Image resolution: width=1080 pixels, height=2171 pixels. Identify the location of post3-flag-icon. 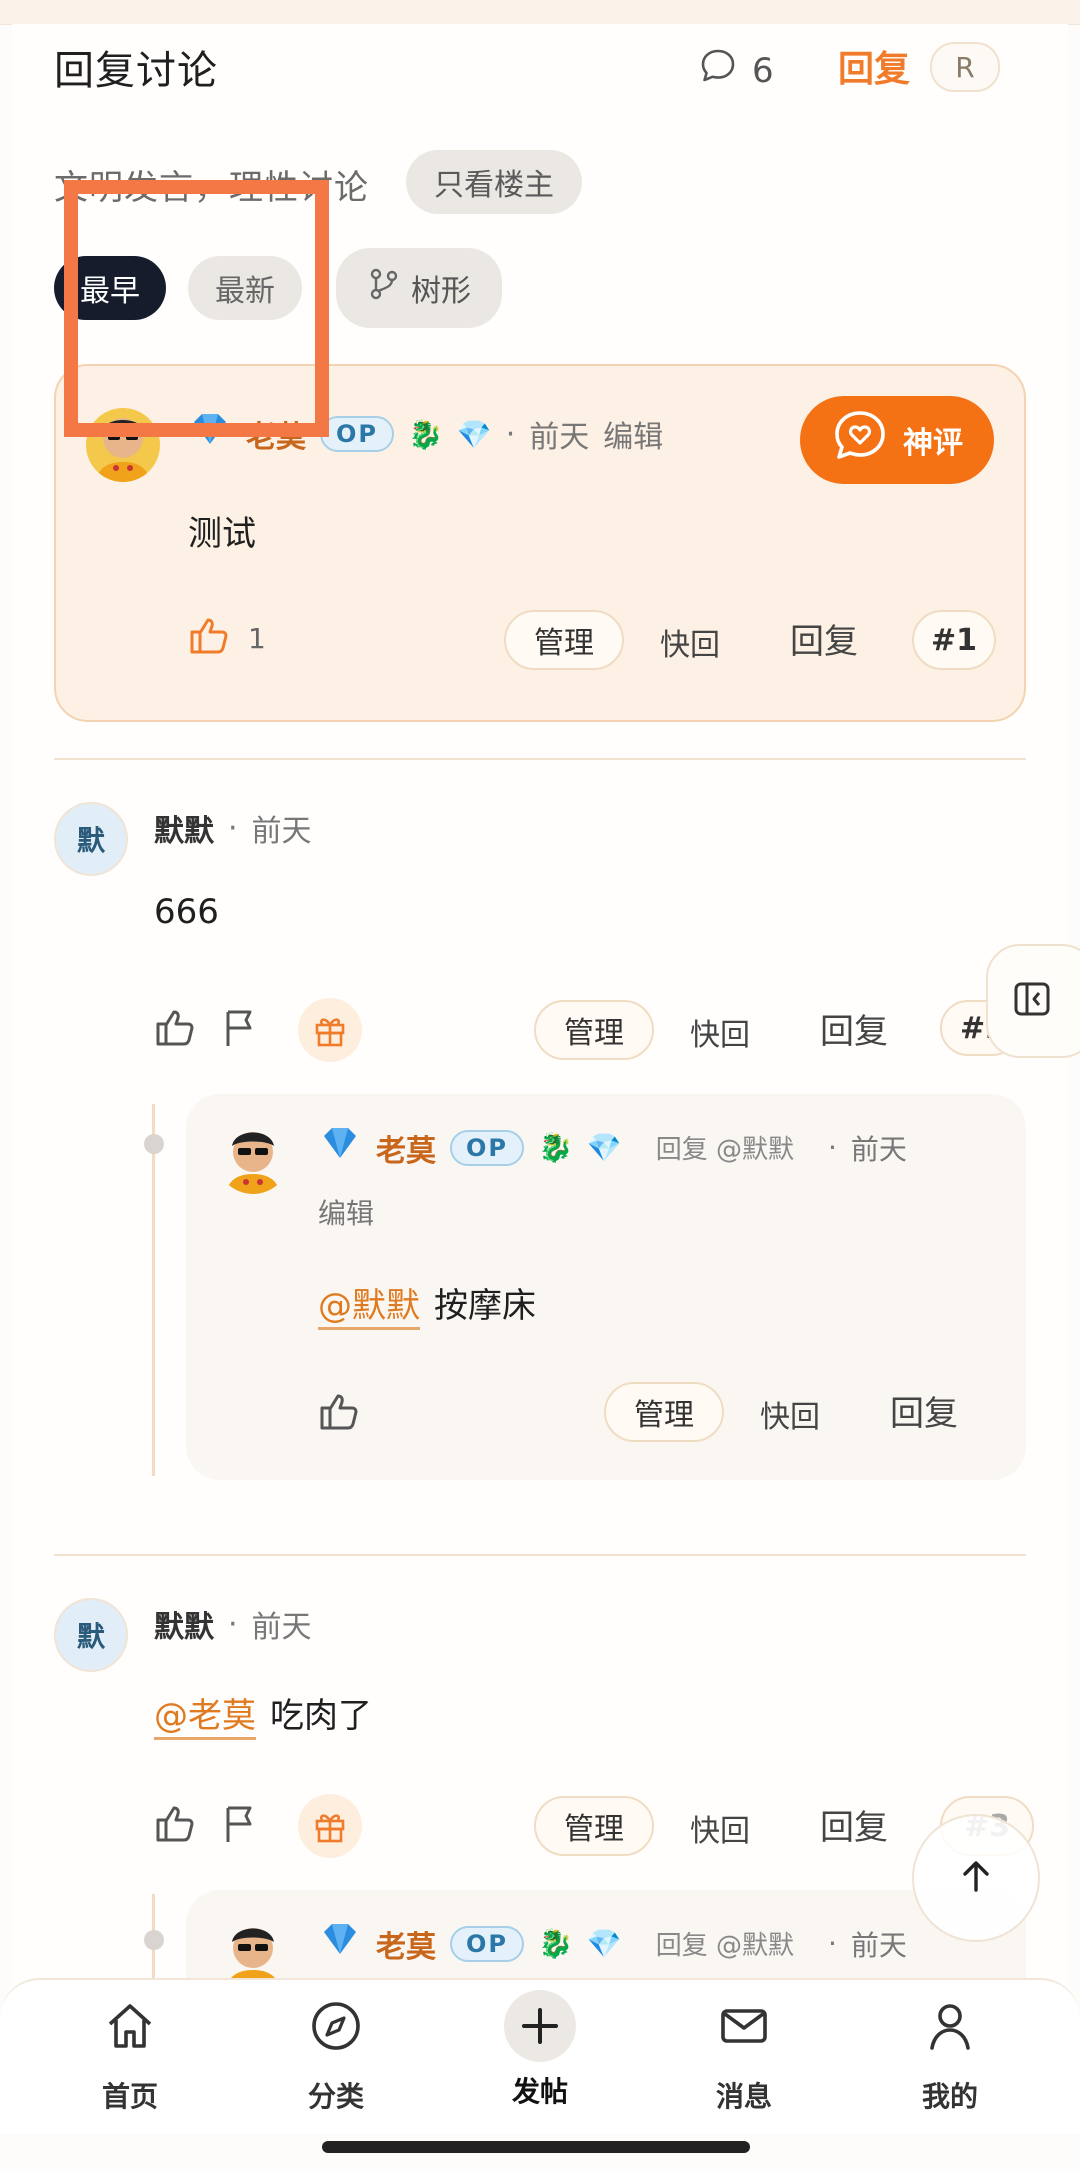
(240, 1826).